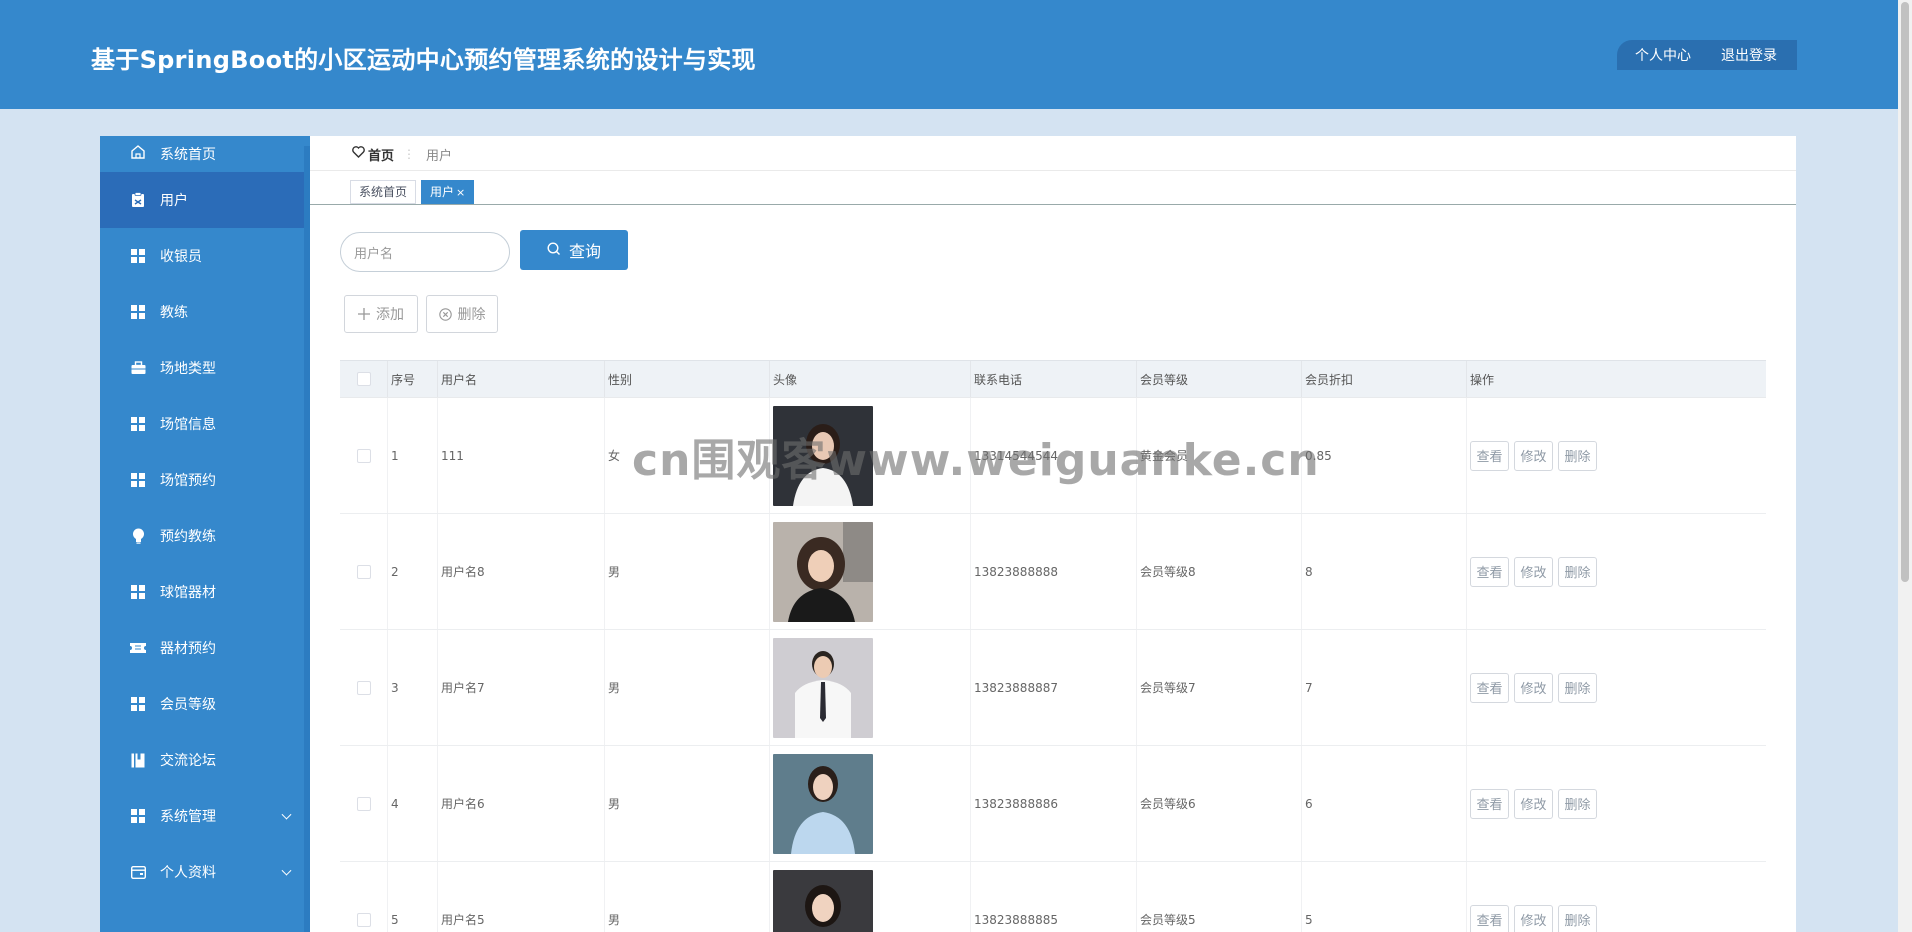 This screenshot has height=932, width=1912. I want to click on cell-level: 会员等级8, so click(1219, 571).